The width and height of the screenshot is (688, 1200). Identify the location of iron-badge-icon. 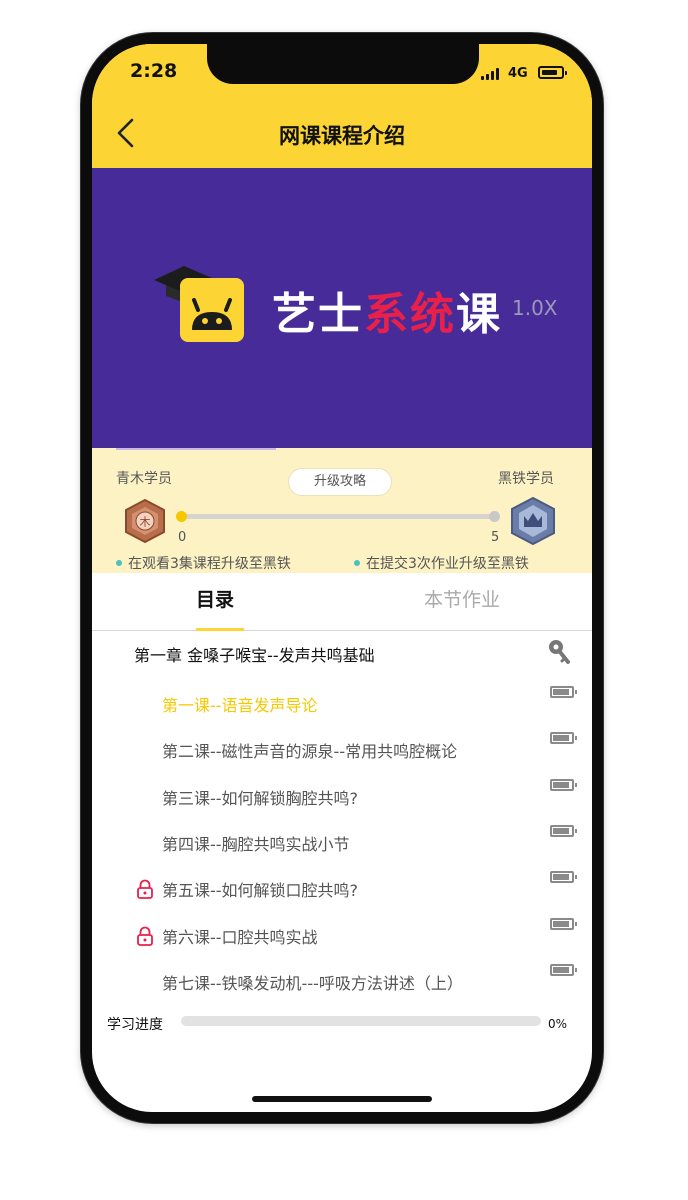
(533, 521).